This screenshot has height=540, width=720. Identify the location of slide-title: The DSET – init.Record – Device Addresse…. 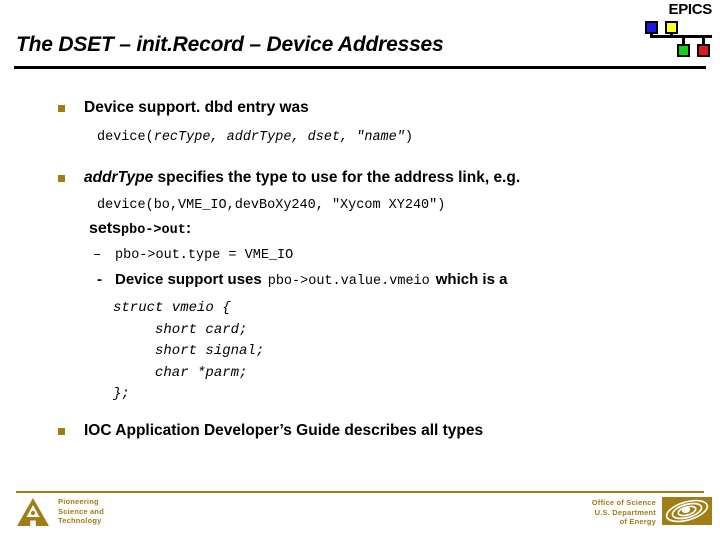
(230, 44).